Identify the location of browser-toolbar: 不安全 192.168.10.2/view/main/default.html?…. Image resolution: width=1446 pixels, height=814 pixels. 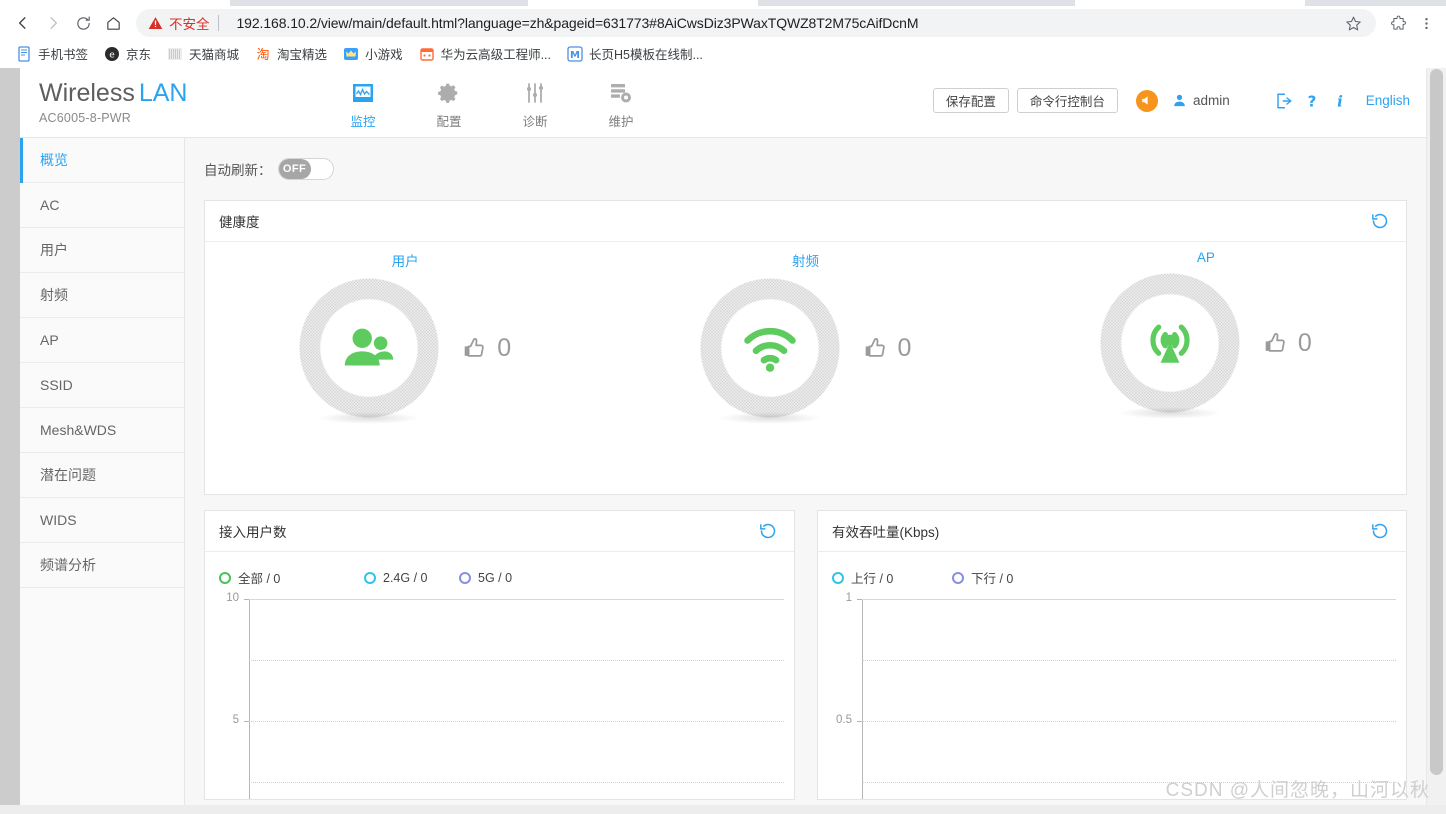
(723, 23).